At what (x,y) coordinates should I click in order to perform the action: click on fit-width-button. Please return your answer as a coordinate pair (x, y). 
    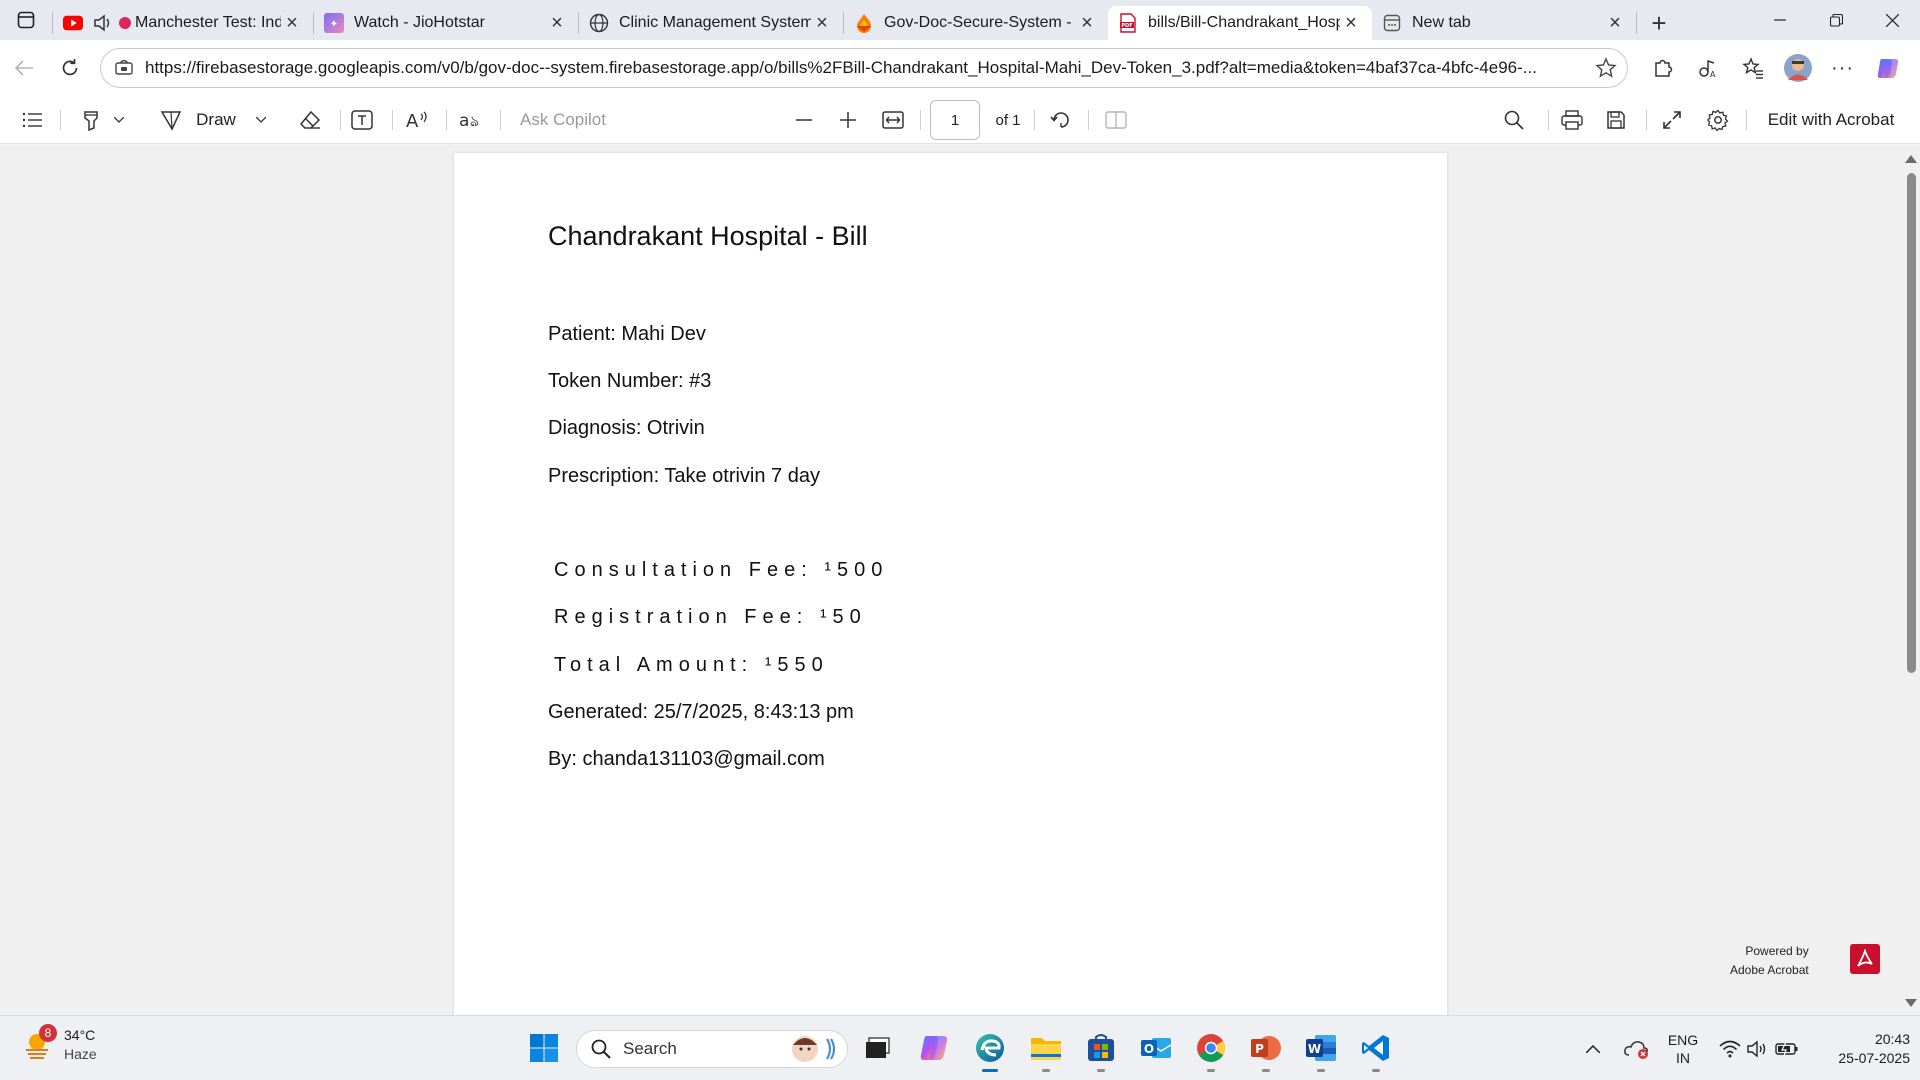
    Looking at the image, I should click on (893, 120).